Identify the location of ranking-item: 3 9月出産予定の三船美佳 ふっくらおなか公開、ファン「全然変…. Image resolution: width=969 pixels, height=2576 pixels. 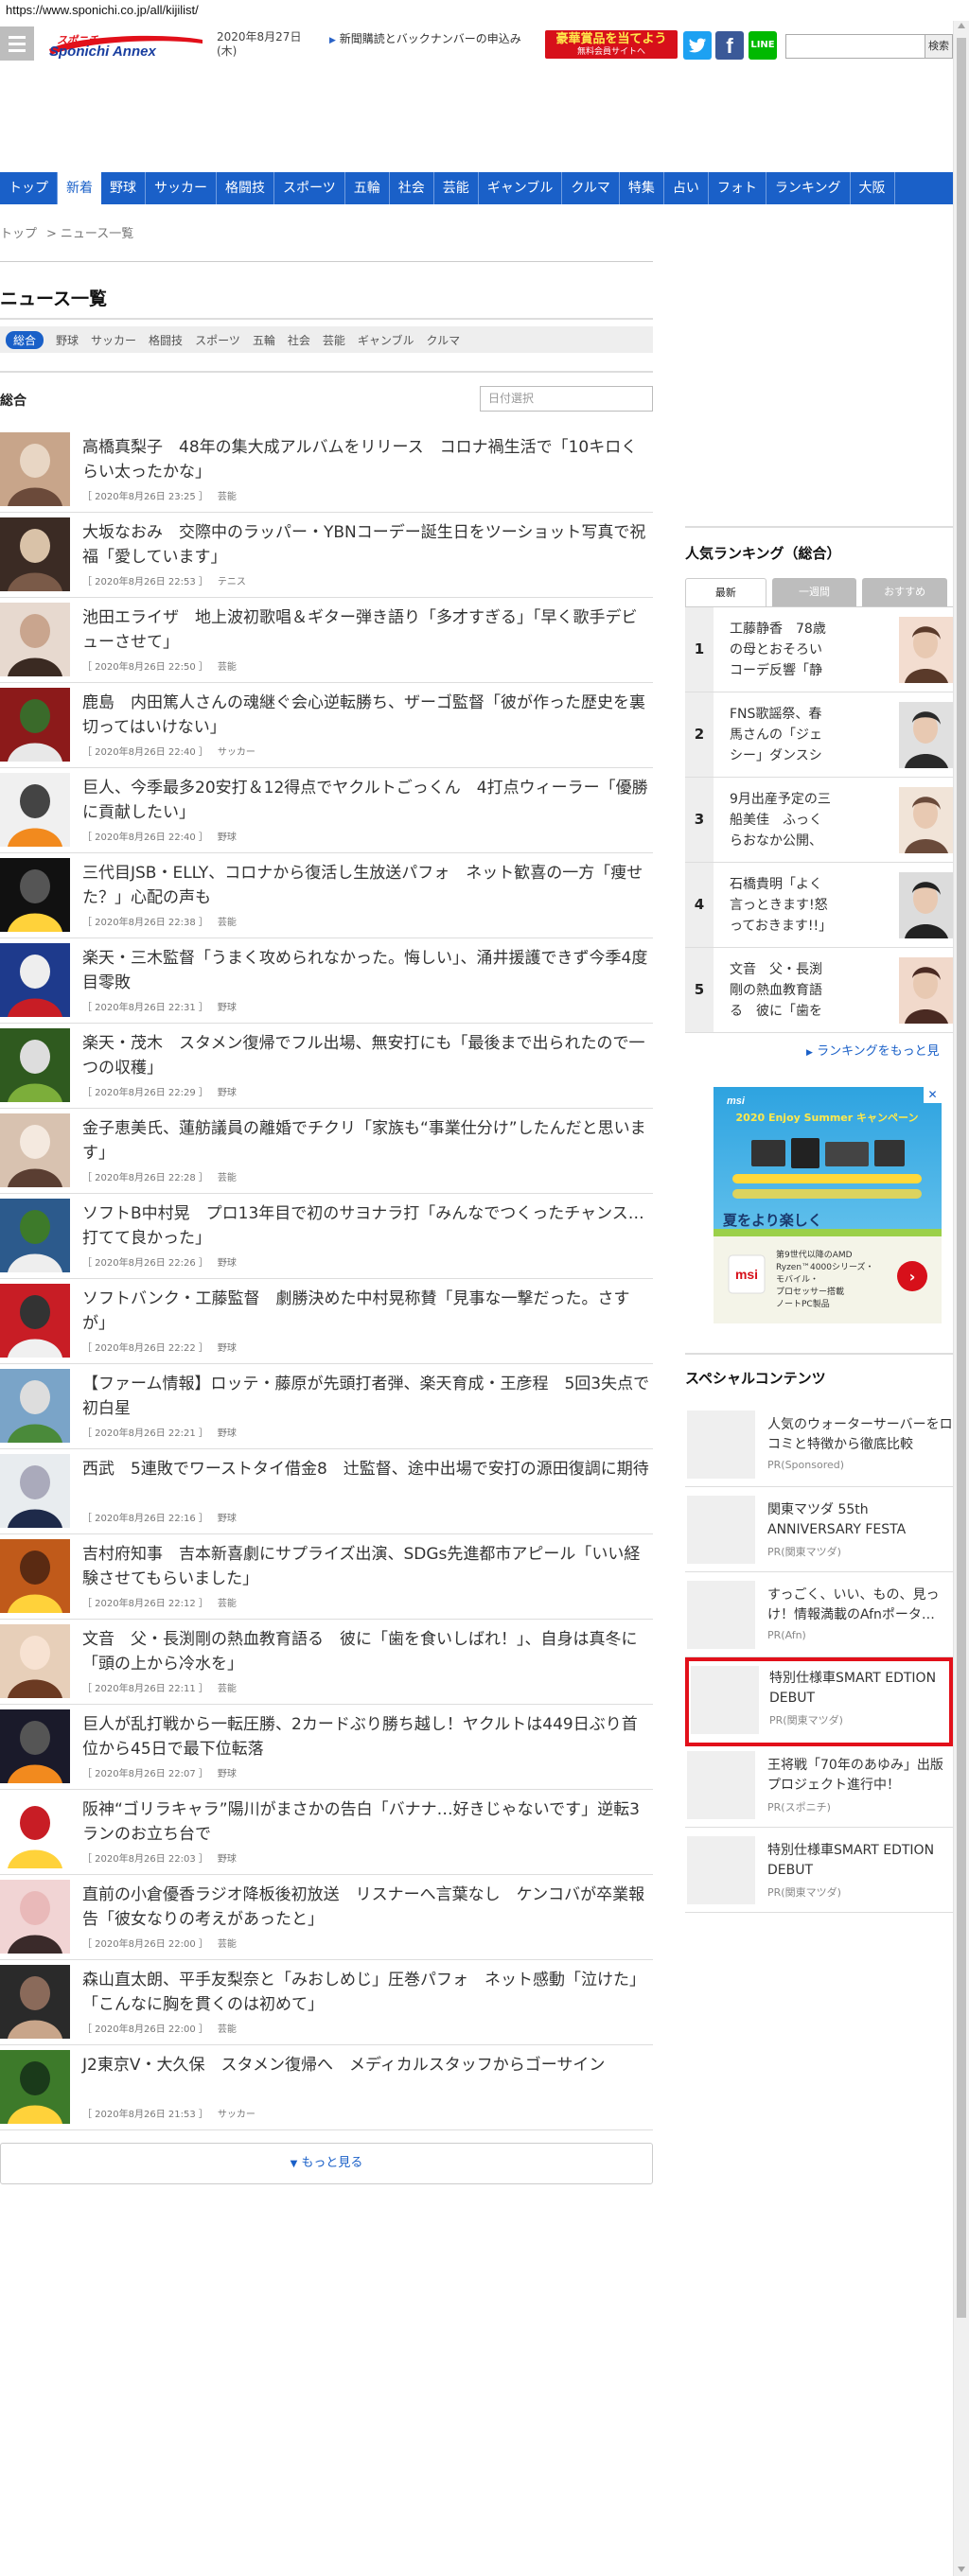
(819, 820).